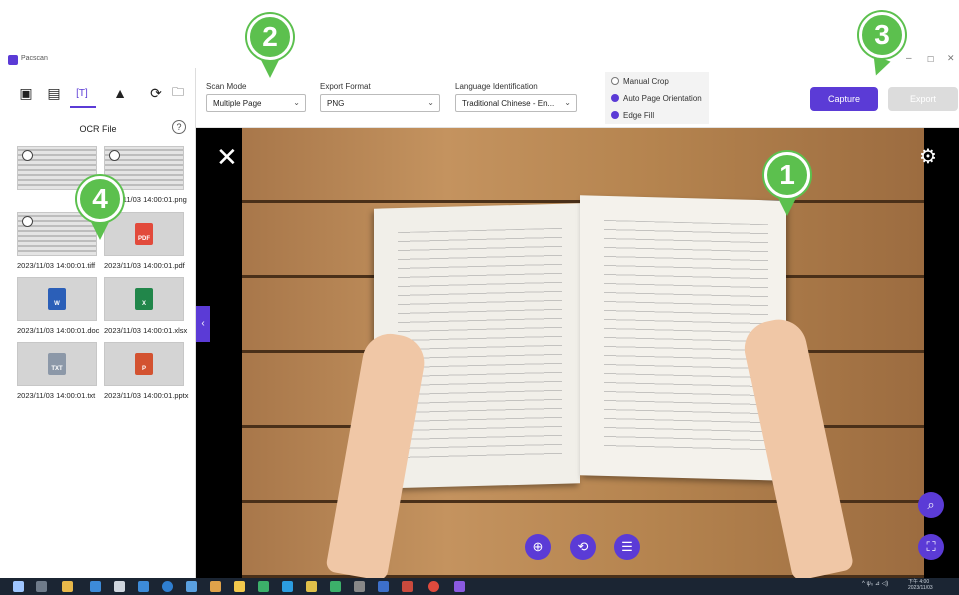 The height and width of the screenshot is (595, 959). I want to click on excel-file-icon: X, so click(144, 299).